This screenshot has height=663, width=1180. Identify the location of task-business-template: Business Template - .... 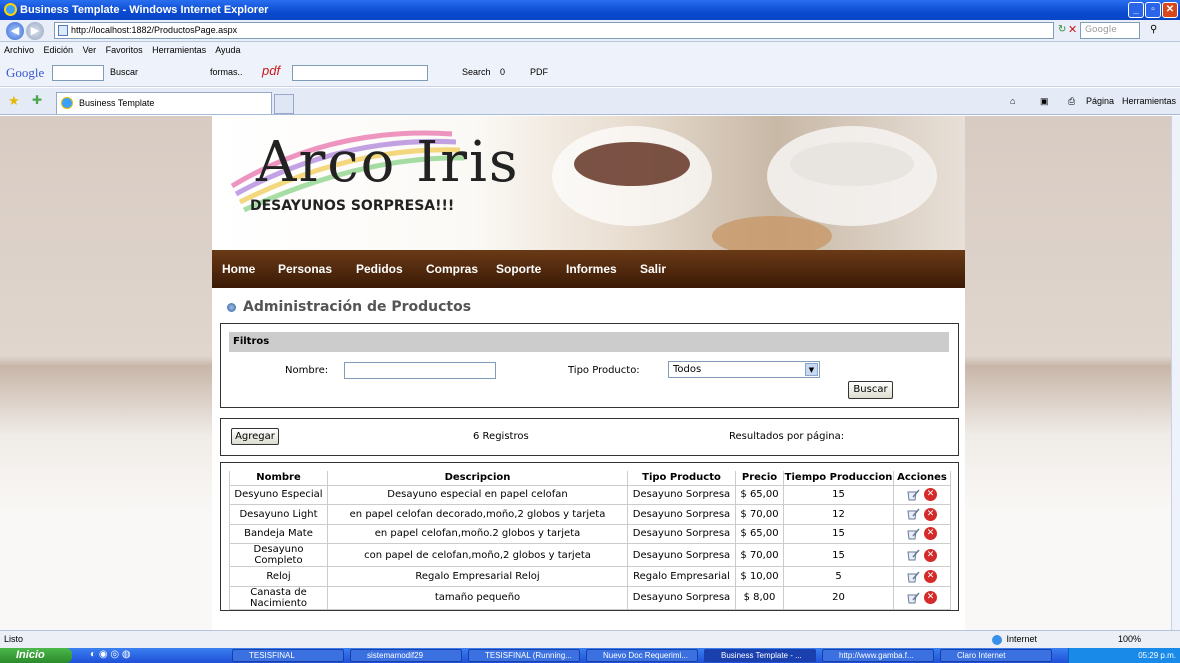
(760, 655).